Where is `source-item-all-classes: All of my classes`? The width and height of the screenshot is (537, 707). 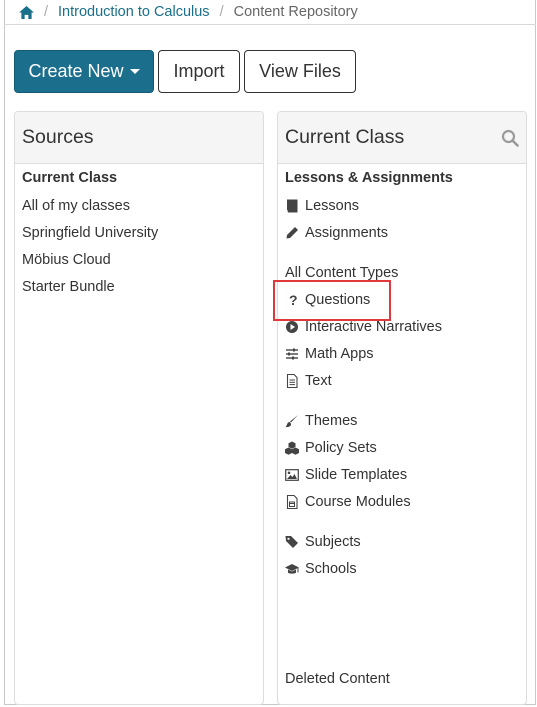
source-item-all-classes: All of my classes is located at coordinates (76, 206).